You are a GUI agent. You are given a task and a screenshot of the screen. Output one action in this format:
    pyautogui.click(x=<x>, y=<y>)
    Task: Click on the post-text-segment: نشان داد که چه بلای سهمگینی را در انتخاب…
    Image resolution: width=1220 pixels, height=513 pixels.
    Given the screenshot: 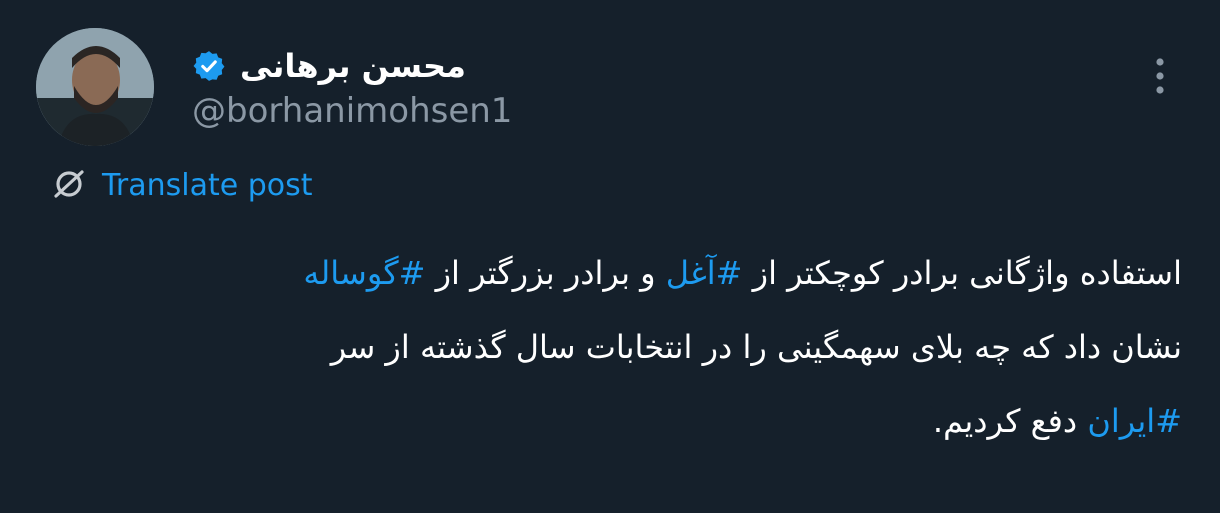 What is the action you would take?
    pyautogui.click(x=756, y=347)
    